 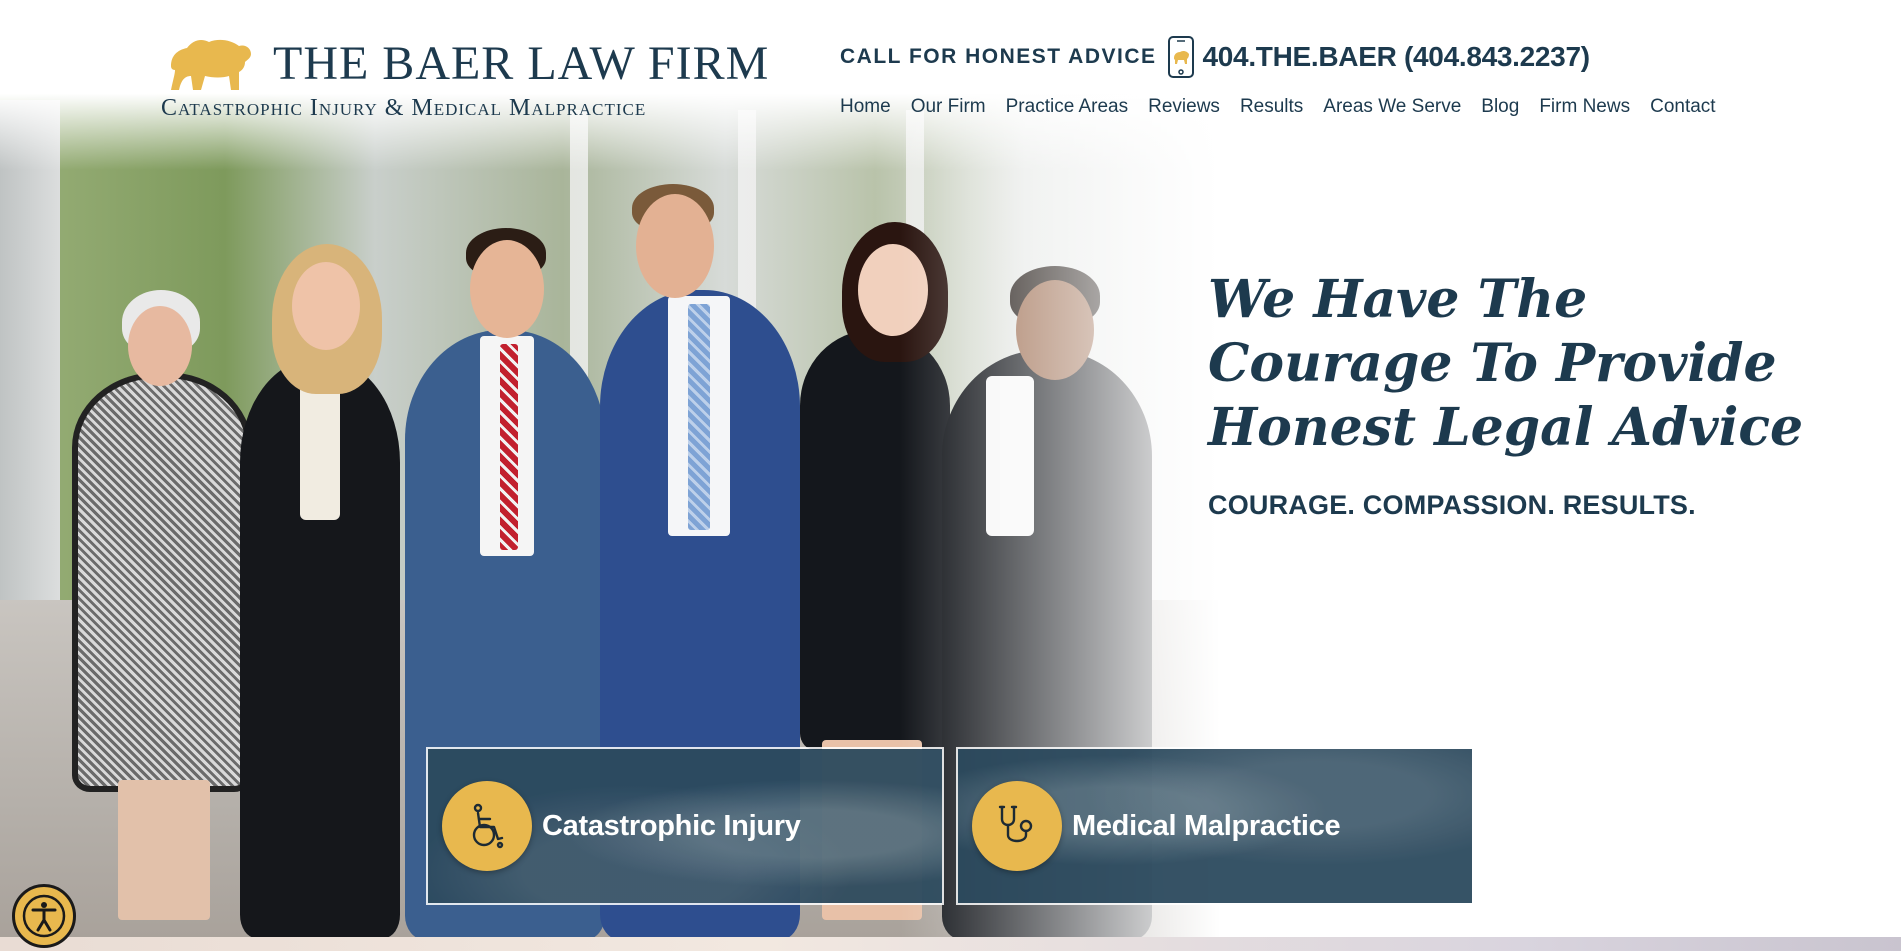 What do you see at coordinates (30, 360) in the screenshot?
I see `hero-background-pillar` at bounding box center [30, 360].